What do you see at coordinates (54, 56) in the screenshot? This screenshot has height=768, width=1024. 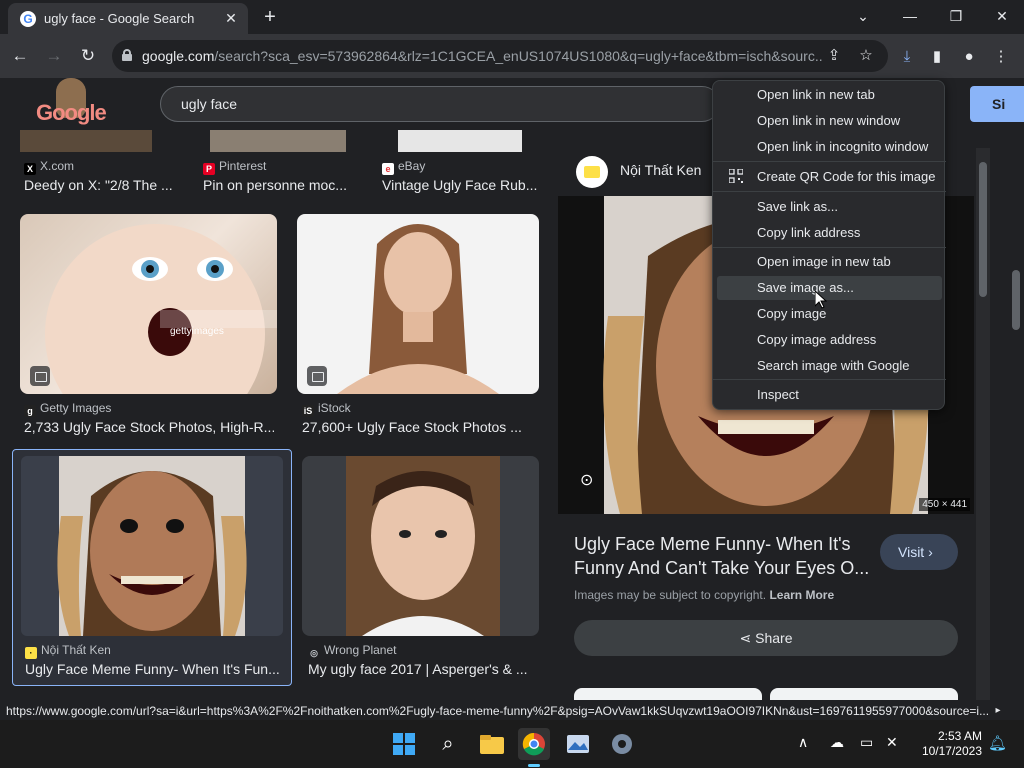 I see `forward-button: →` at bounding box center [54, 56].